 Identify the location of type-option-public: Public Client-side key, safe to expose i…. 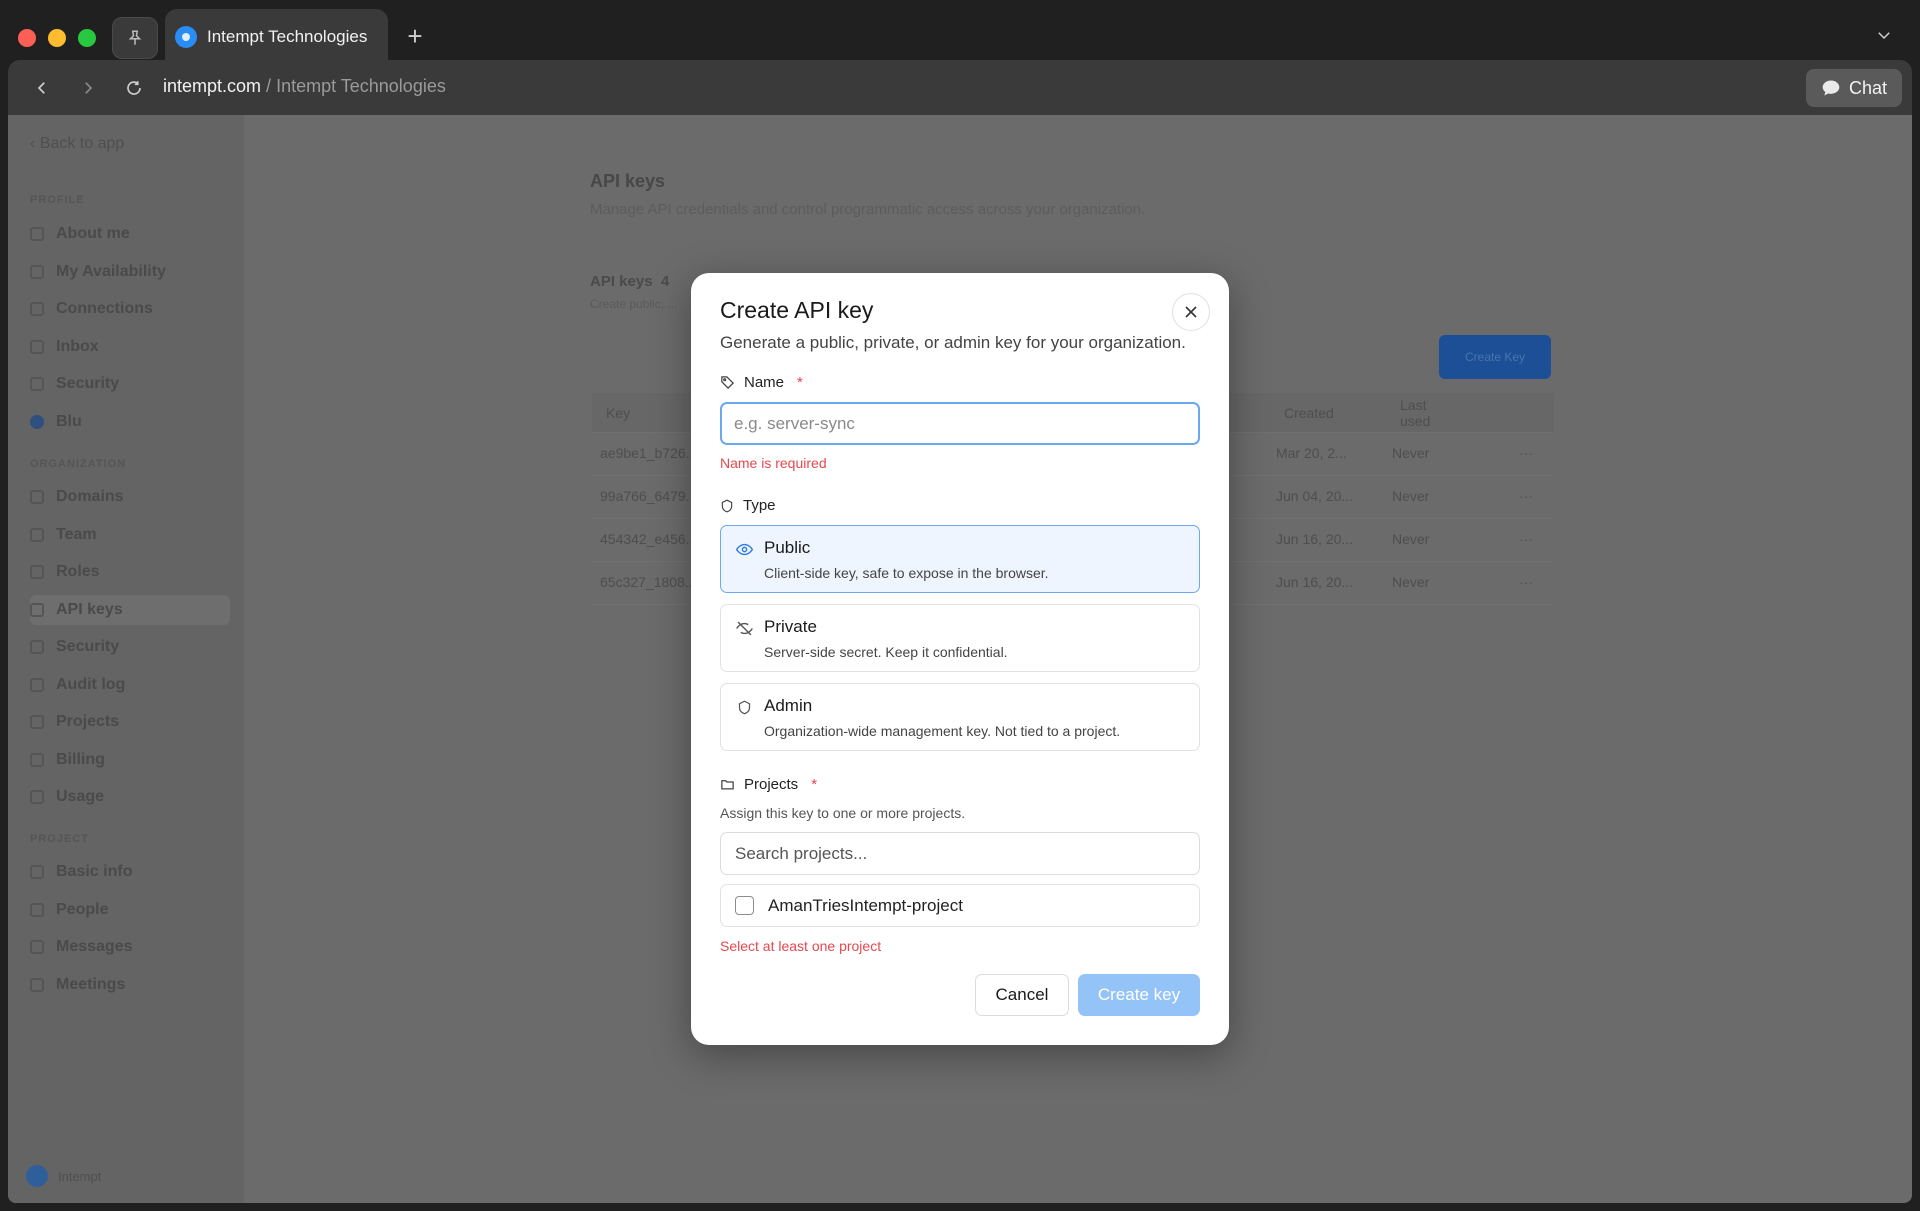
(960, 559).